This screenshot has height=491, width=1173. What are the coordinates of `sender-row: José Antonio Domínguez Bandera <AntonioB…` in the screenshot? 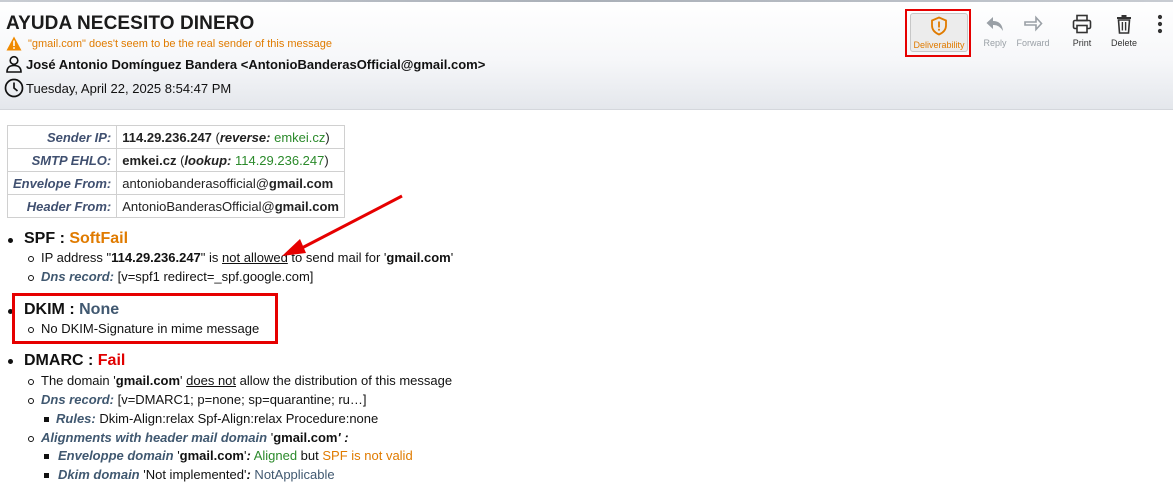 It's located at (245, 64).